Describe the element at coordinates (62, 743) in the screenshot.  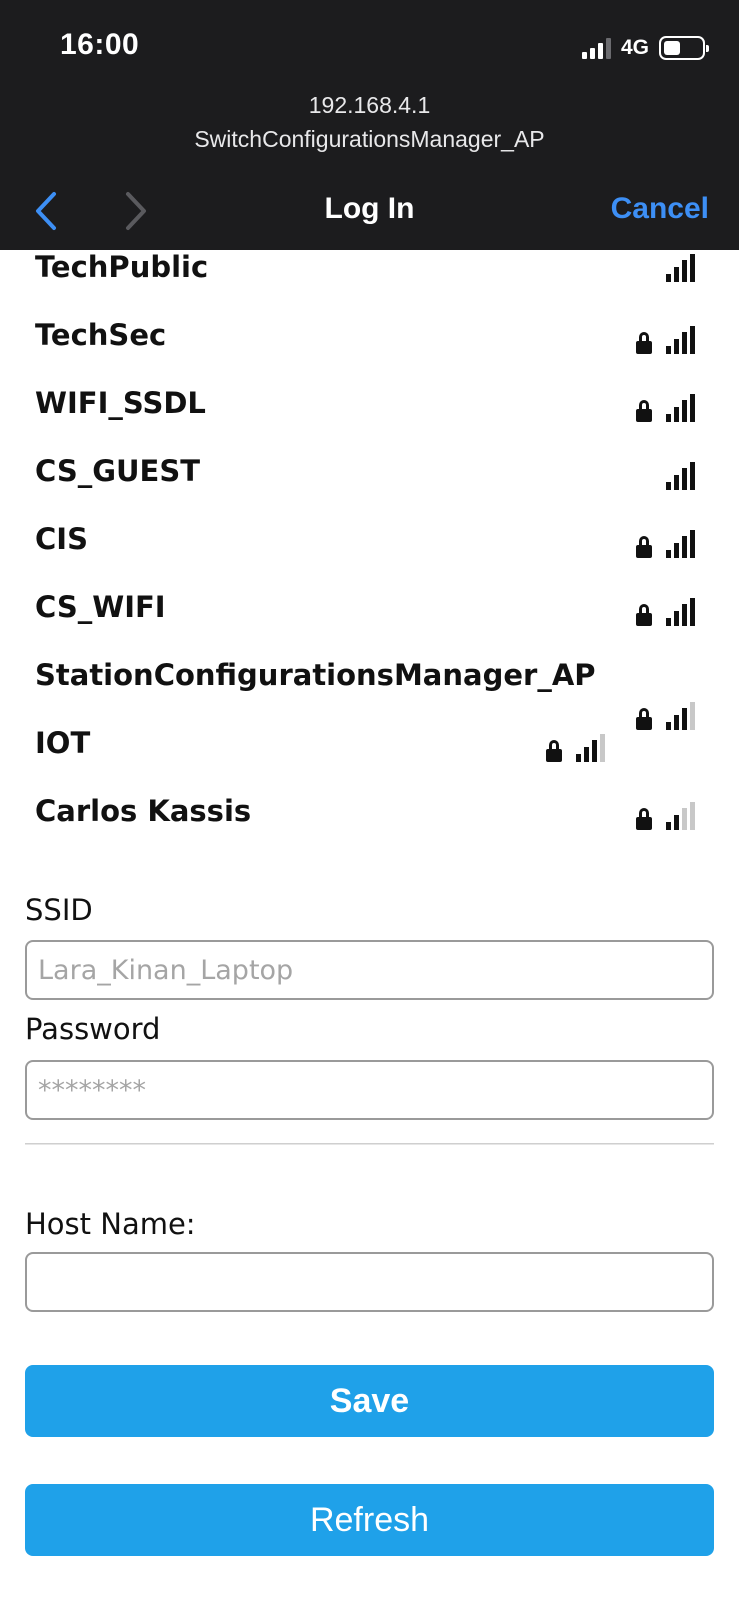
I see `network-name: IOT` at that location.